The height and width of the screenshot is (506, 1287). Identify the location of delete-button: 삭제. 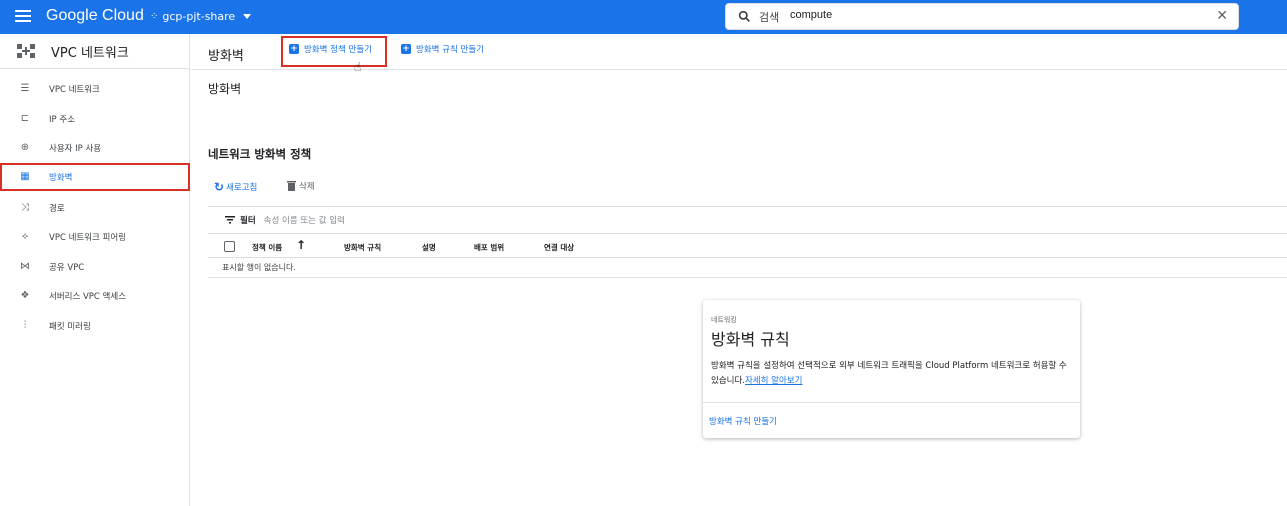
(301, 186).